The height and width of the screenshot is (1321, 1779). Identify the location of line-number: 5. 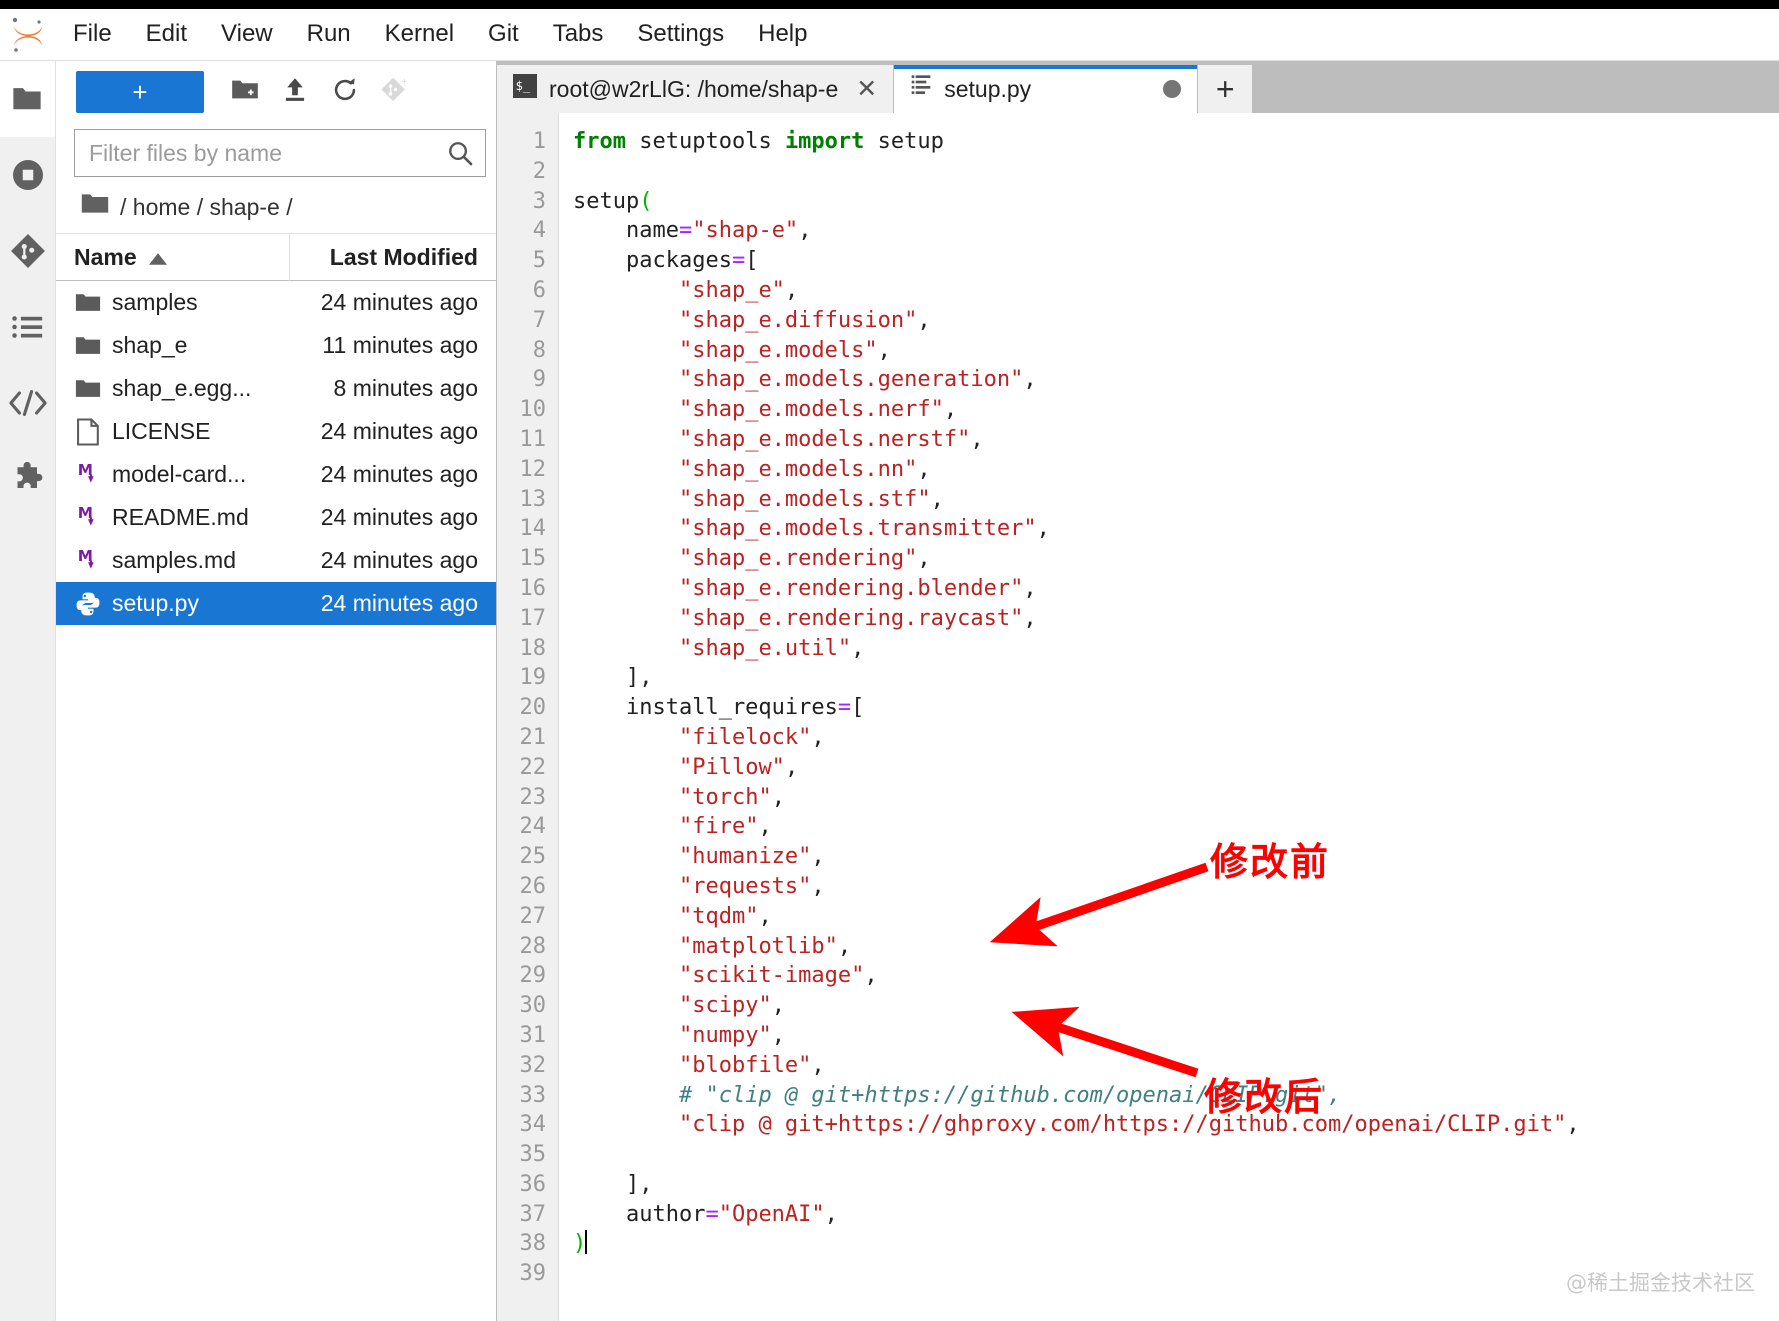
(539, 261).